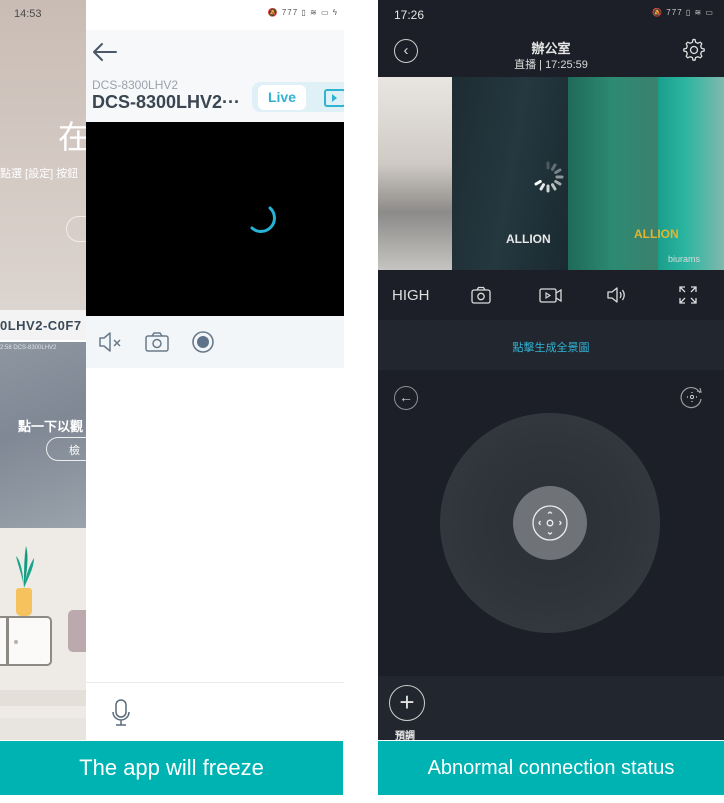 The height and width of the screenshot is (803, 724). What do you see at coordinates (551, 347) in the screenshot?
I see `generate-panorama-link: 點擊生成全景圖` at bounding box center [551, 347].